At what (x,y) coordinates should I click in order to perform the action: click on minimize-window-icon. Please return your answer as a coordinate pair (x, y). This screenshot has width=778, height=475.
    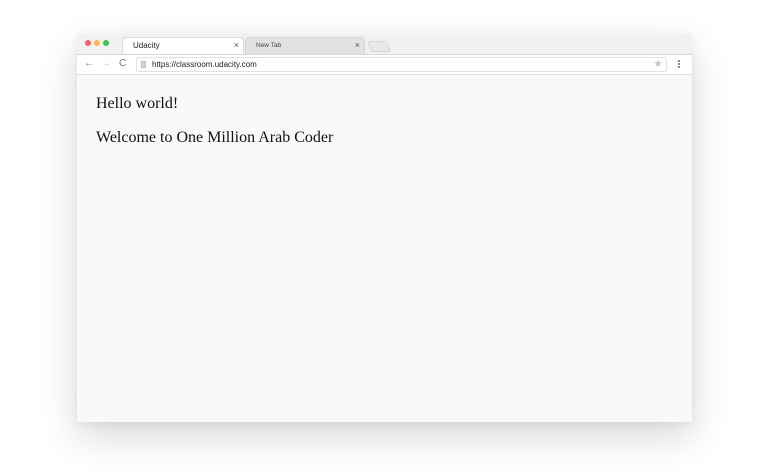
    Looking at the image, I should click on (97, 43).